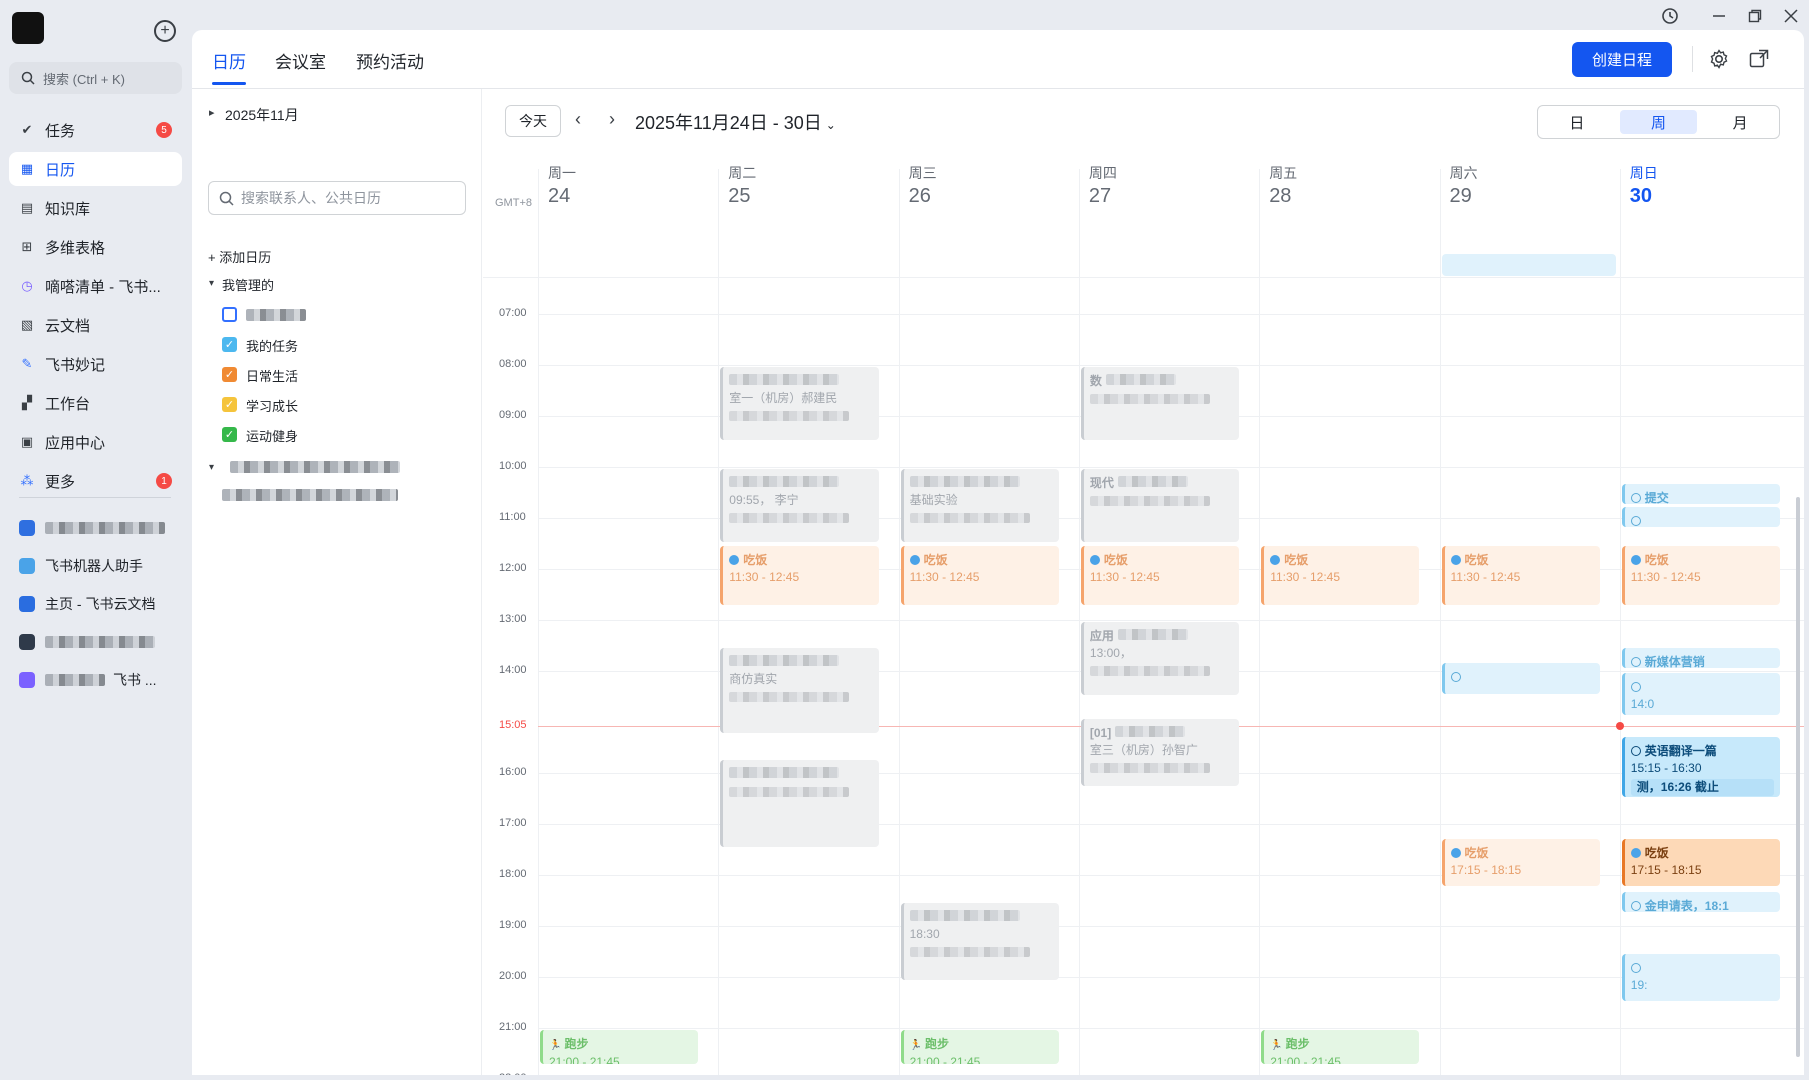 This screenshot has height=1080, width=1809. What do you see at coordinates (1658, 122) in the screenshot?
I see `view-week: 周` at bounding box center [1658, 122].